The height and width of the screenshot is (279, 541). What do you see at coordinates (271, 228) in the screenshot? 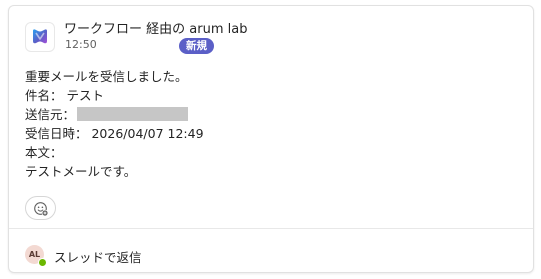
I see `reply-divider` at bounding box center [271, 228].